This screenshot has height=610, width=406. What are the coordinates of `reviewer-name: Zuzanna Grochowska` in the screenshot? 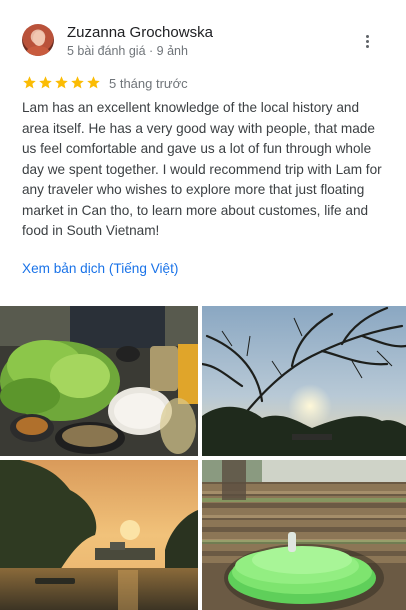 It's located at (140, 33).